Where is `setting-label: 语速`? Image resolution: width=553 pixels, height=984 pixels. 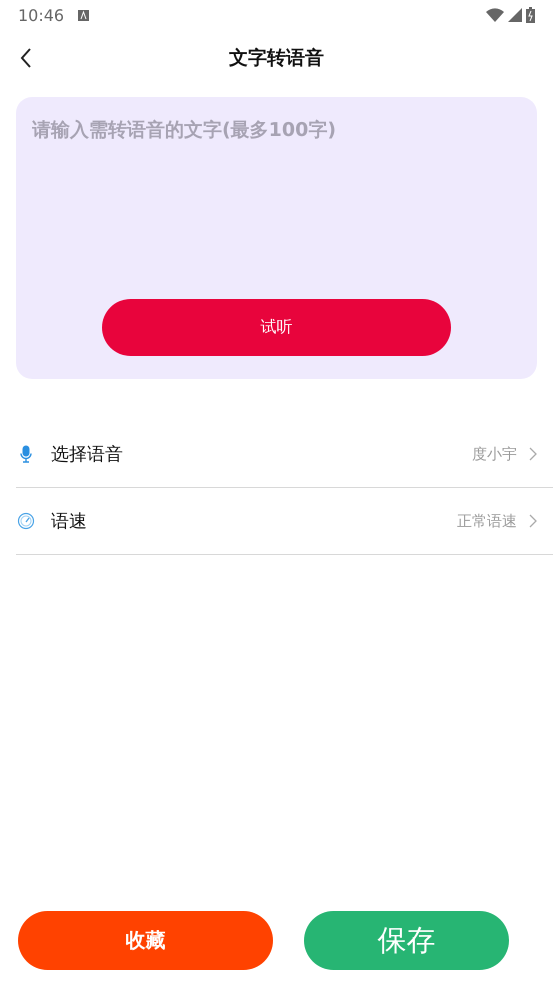 setting-label: 语速 is located at coordinates (69, 521).